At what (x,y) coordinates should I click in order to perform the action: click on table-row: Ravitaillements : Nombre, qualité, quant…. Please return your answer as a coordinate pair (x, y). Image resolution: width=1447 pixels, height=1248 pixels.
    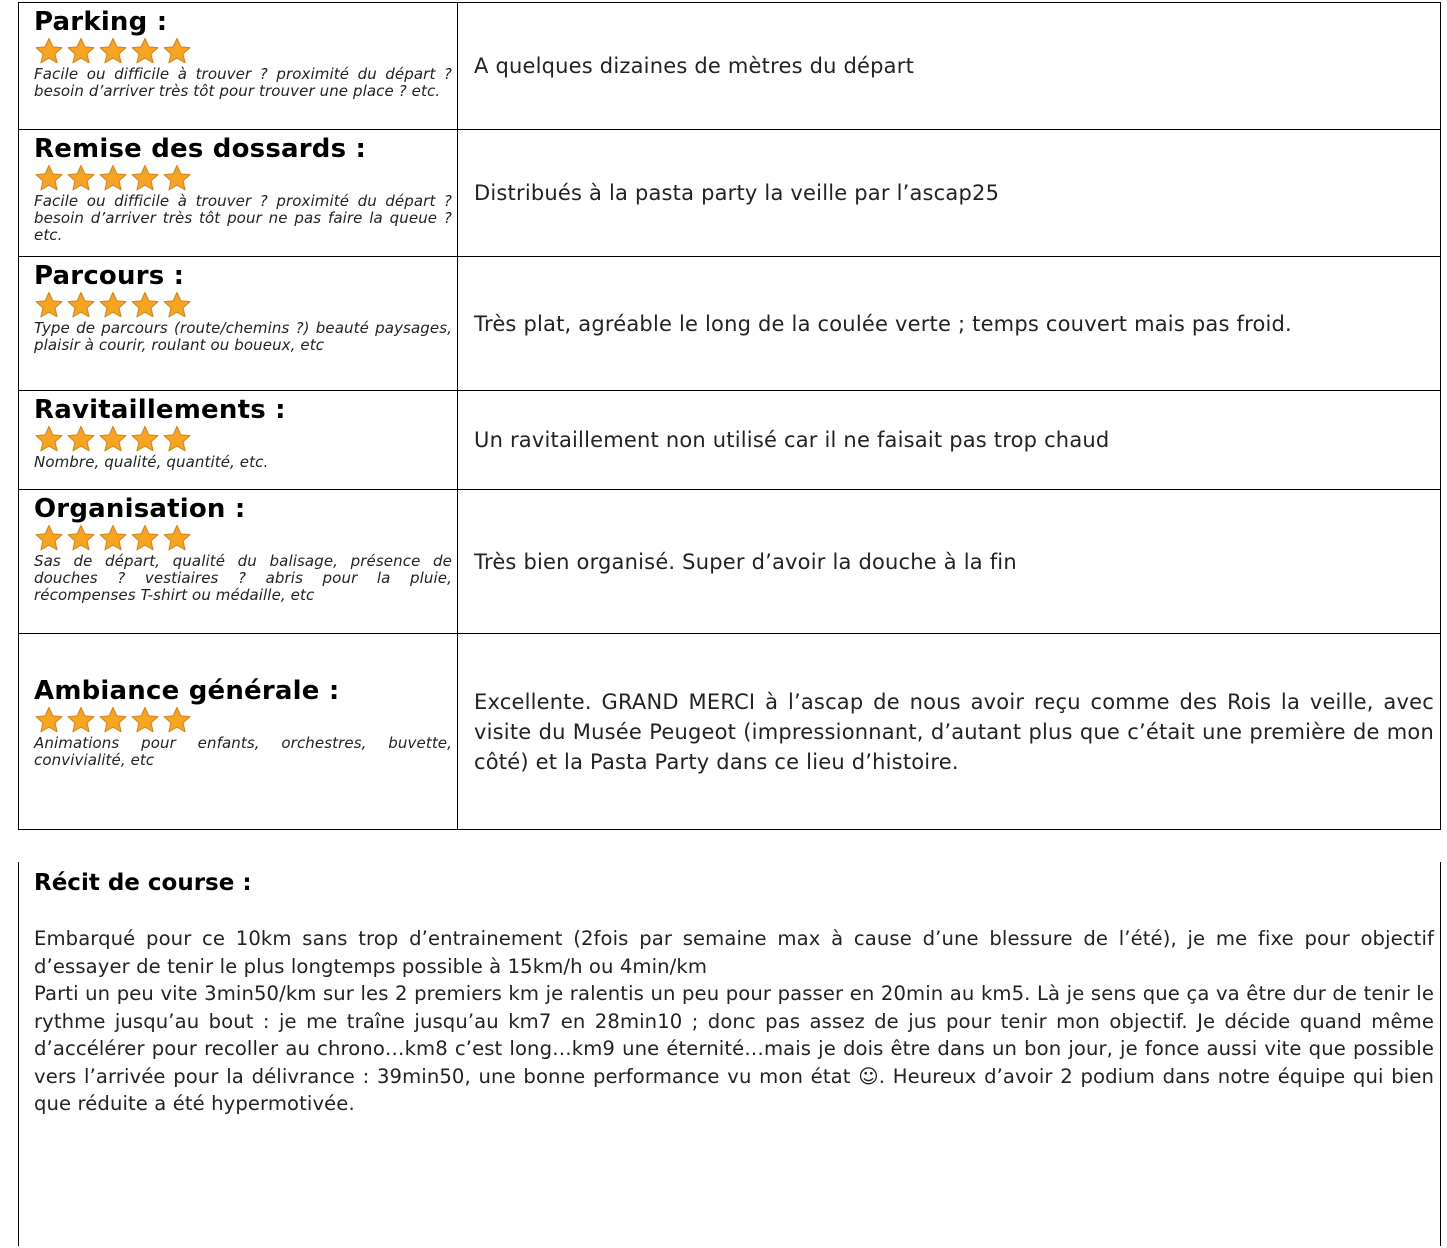
    Looking at the image, I should click on (729, 440).